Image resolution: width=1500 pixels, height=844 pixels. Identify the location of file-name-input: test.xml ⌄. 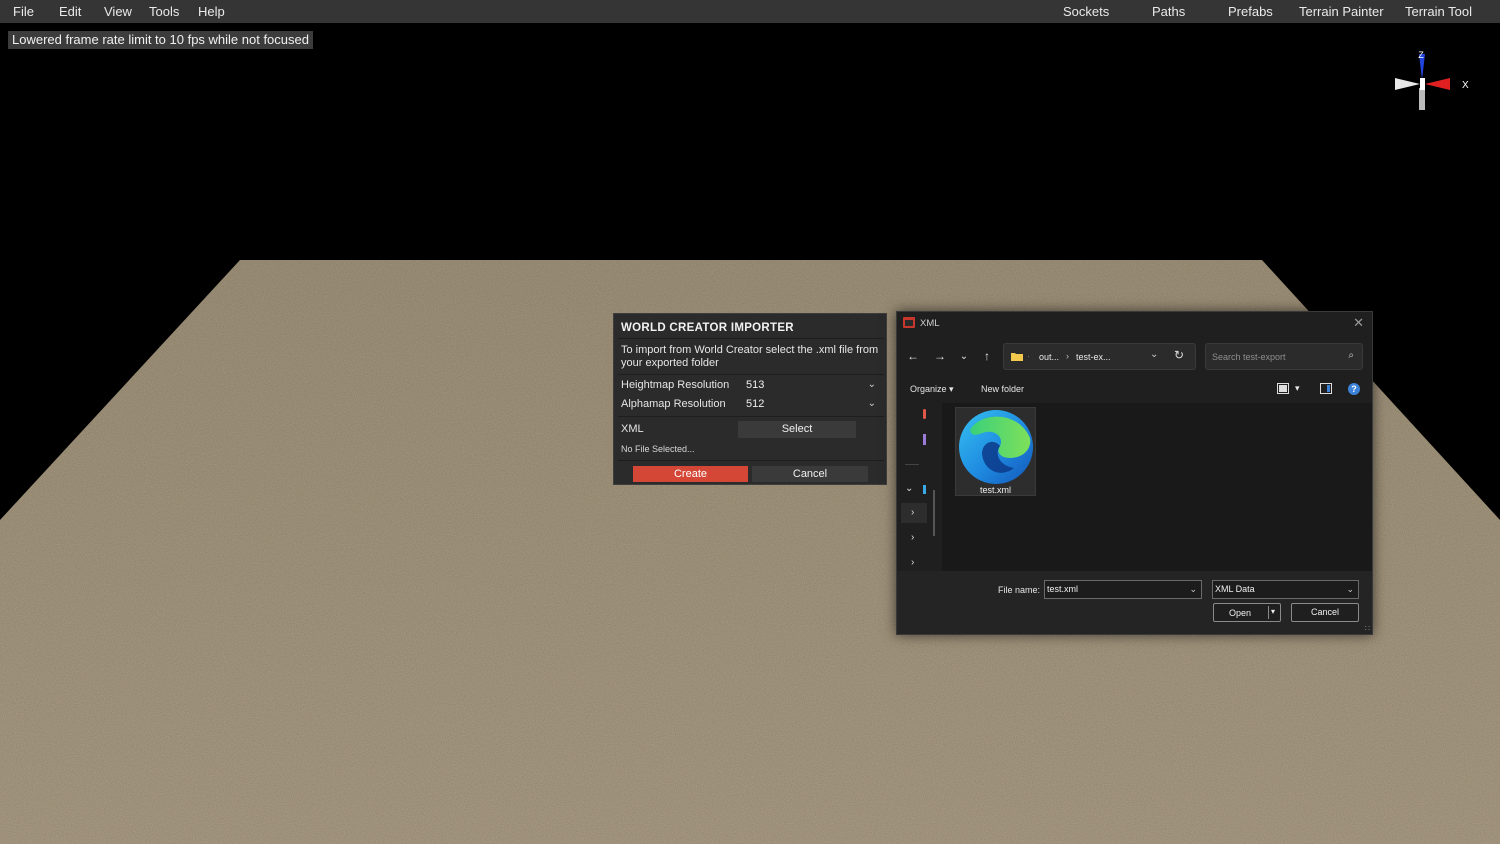
(1123, 589).